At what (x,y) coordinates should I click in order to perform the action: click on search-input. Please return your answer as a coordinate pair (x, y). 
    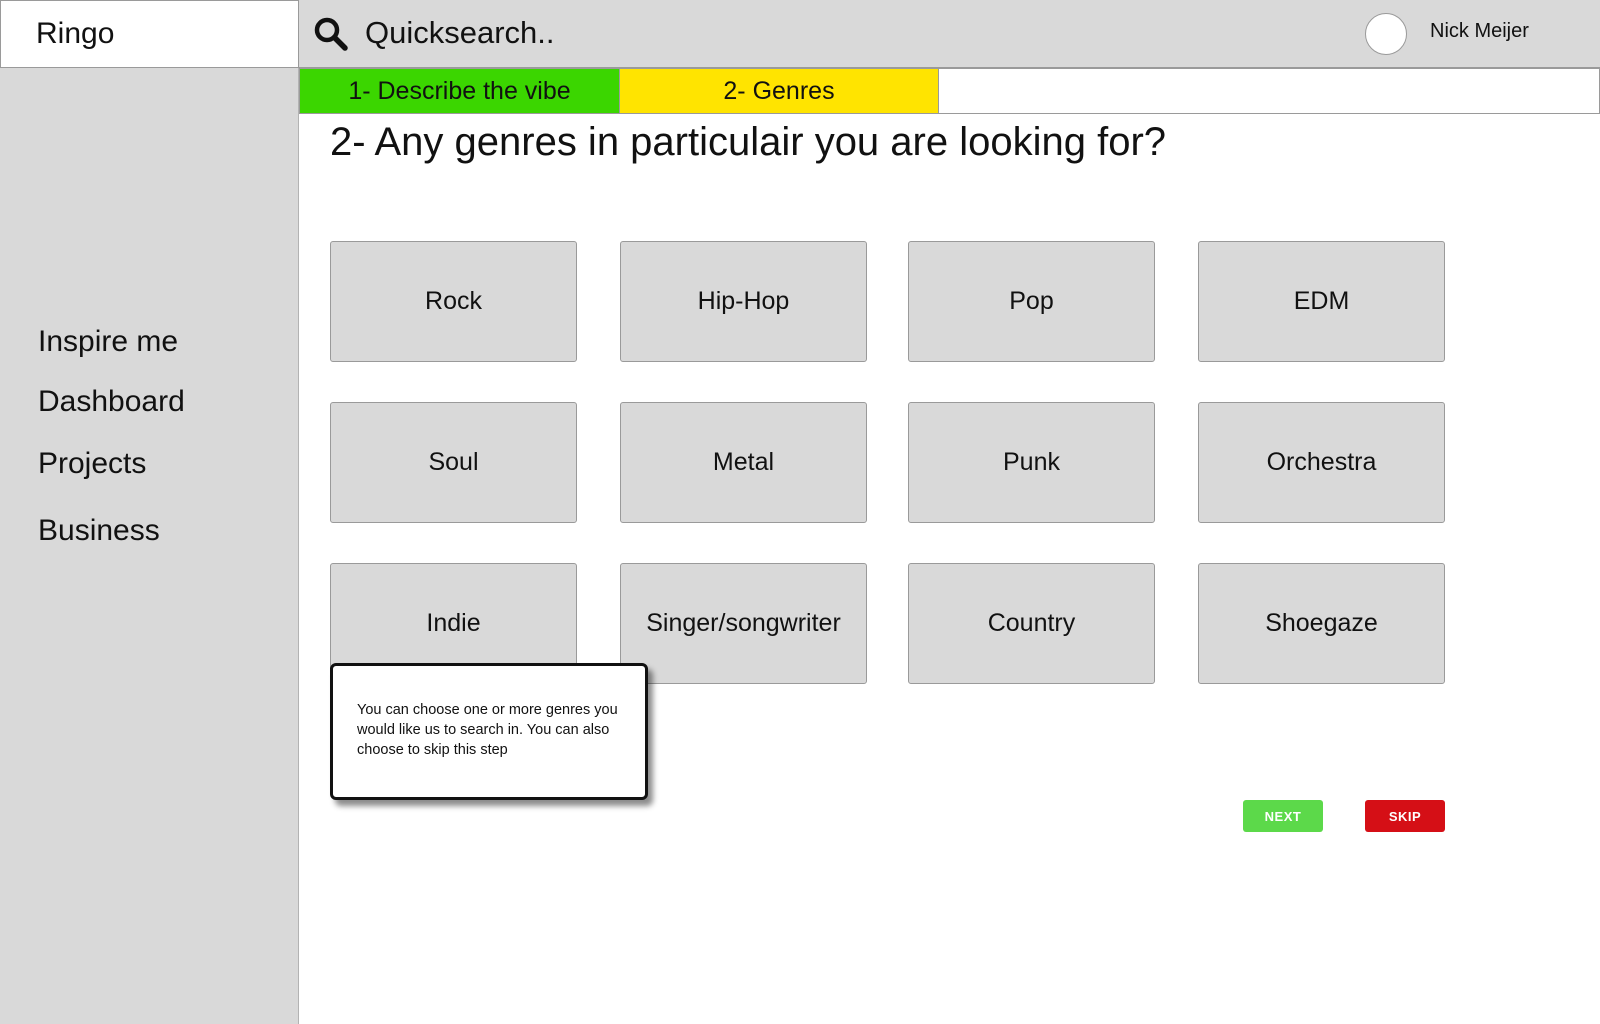
    Looking at the image, I should click on (715, 33).